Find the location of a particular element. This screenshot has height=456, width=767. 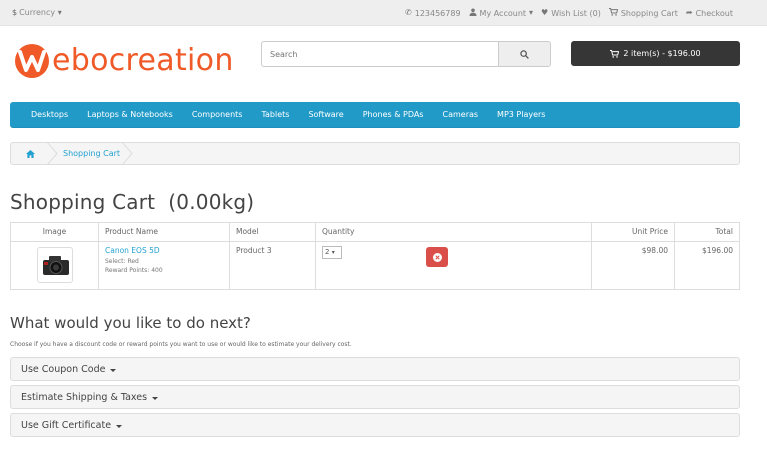

user-icon is located at coordinates (473, 13).